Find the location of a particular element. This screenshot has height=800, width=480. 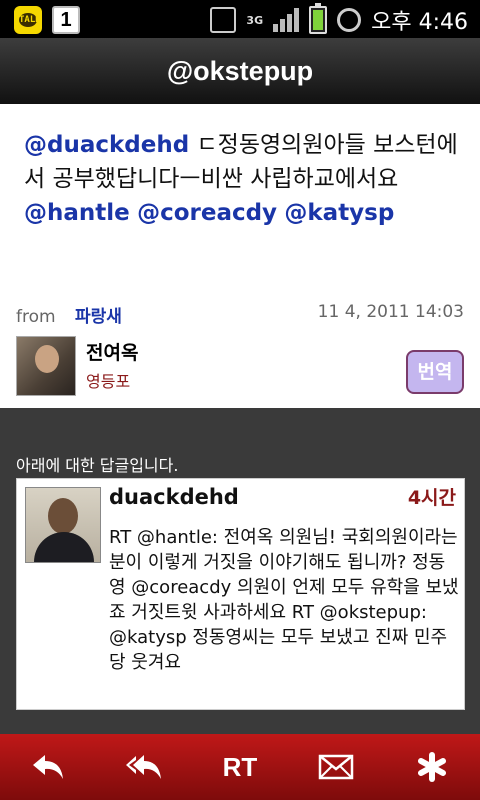

vibrate-icon is located at coordinates (223, 20).